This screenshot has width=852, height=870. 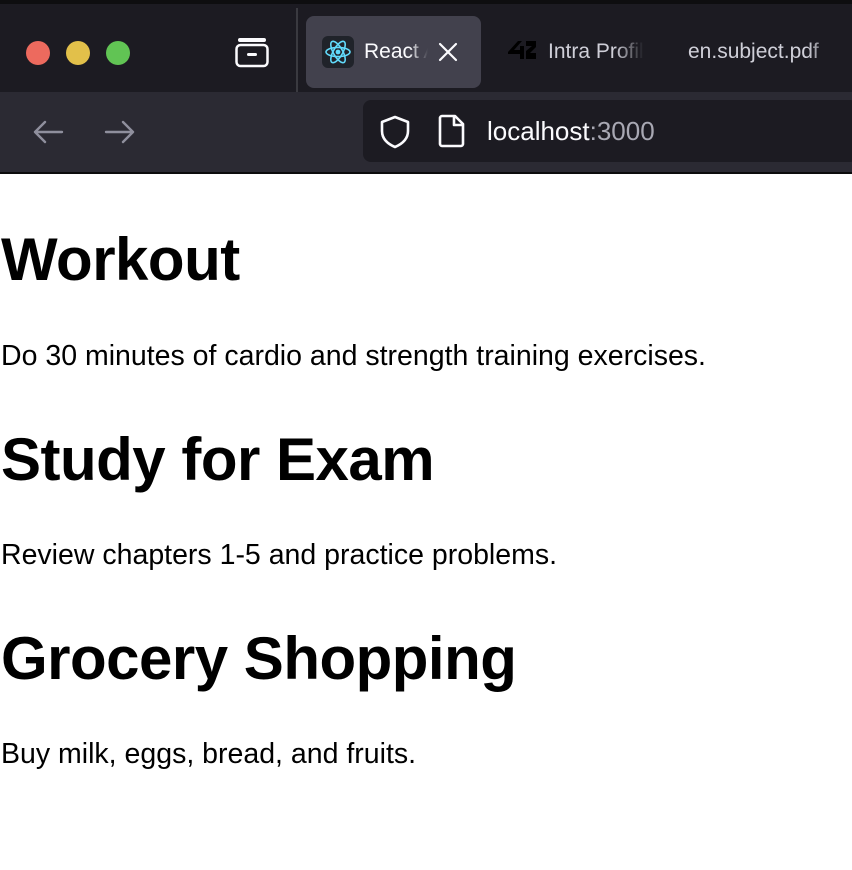 What do you see at coordinates (252, 52) in the screenshot?
I see `tab-groups-icon` at bounding box center [252, 52].